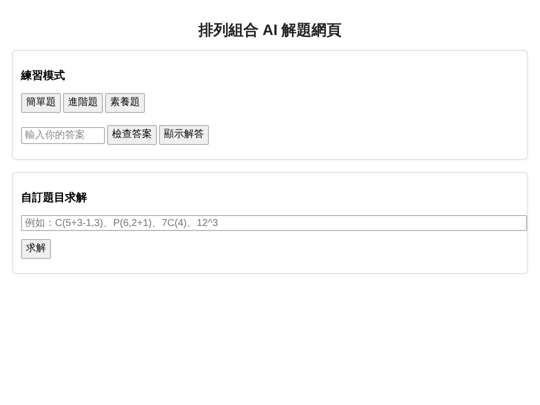 Image resolution: width=540 pixels, height=405 pixels. What do you see at coordinates (54, 198) in the screenshot?
I see `section-heading: 自訂題目求解` at bounding box center [54, 198].